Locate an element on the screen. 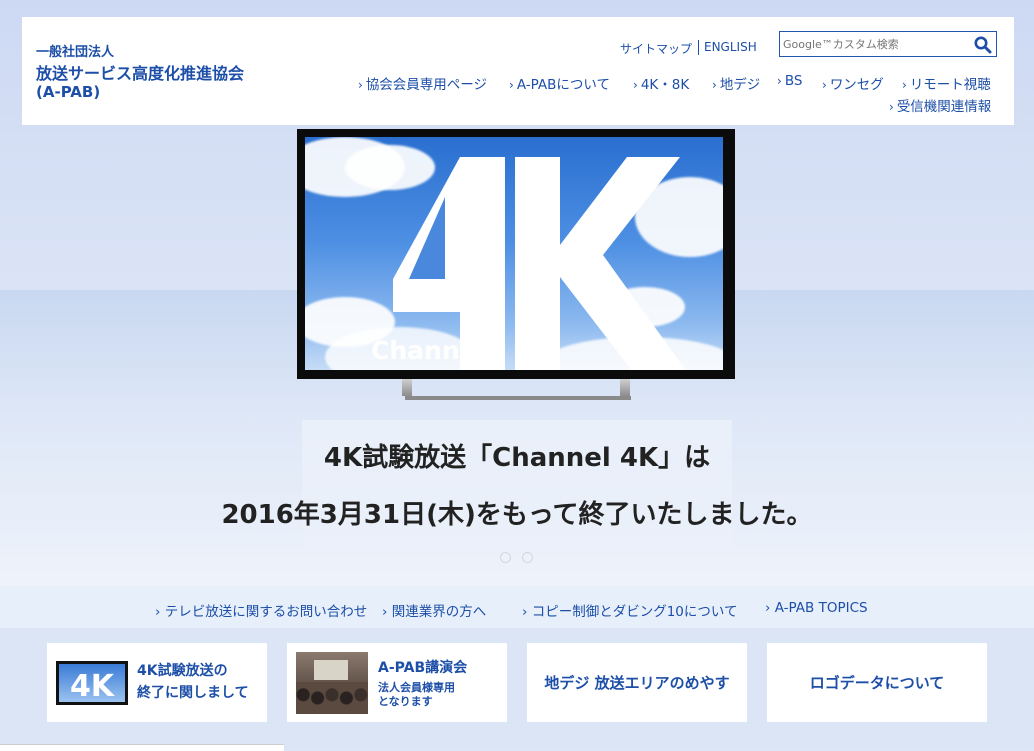 The width and height of the screenshot is (1034, 751). util-separator is located at coordinates (698, 47).